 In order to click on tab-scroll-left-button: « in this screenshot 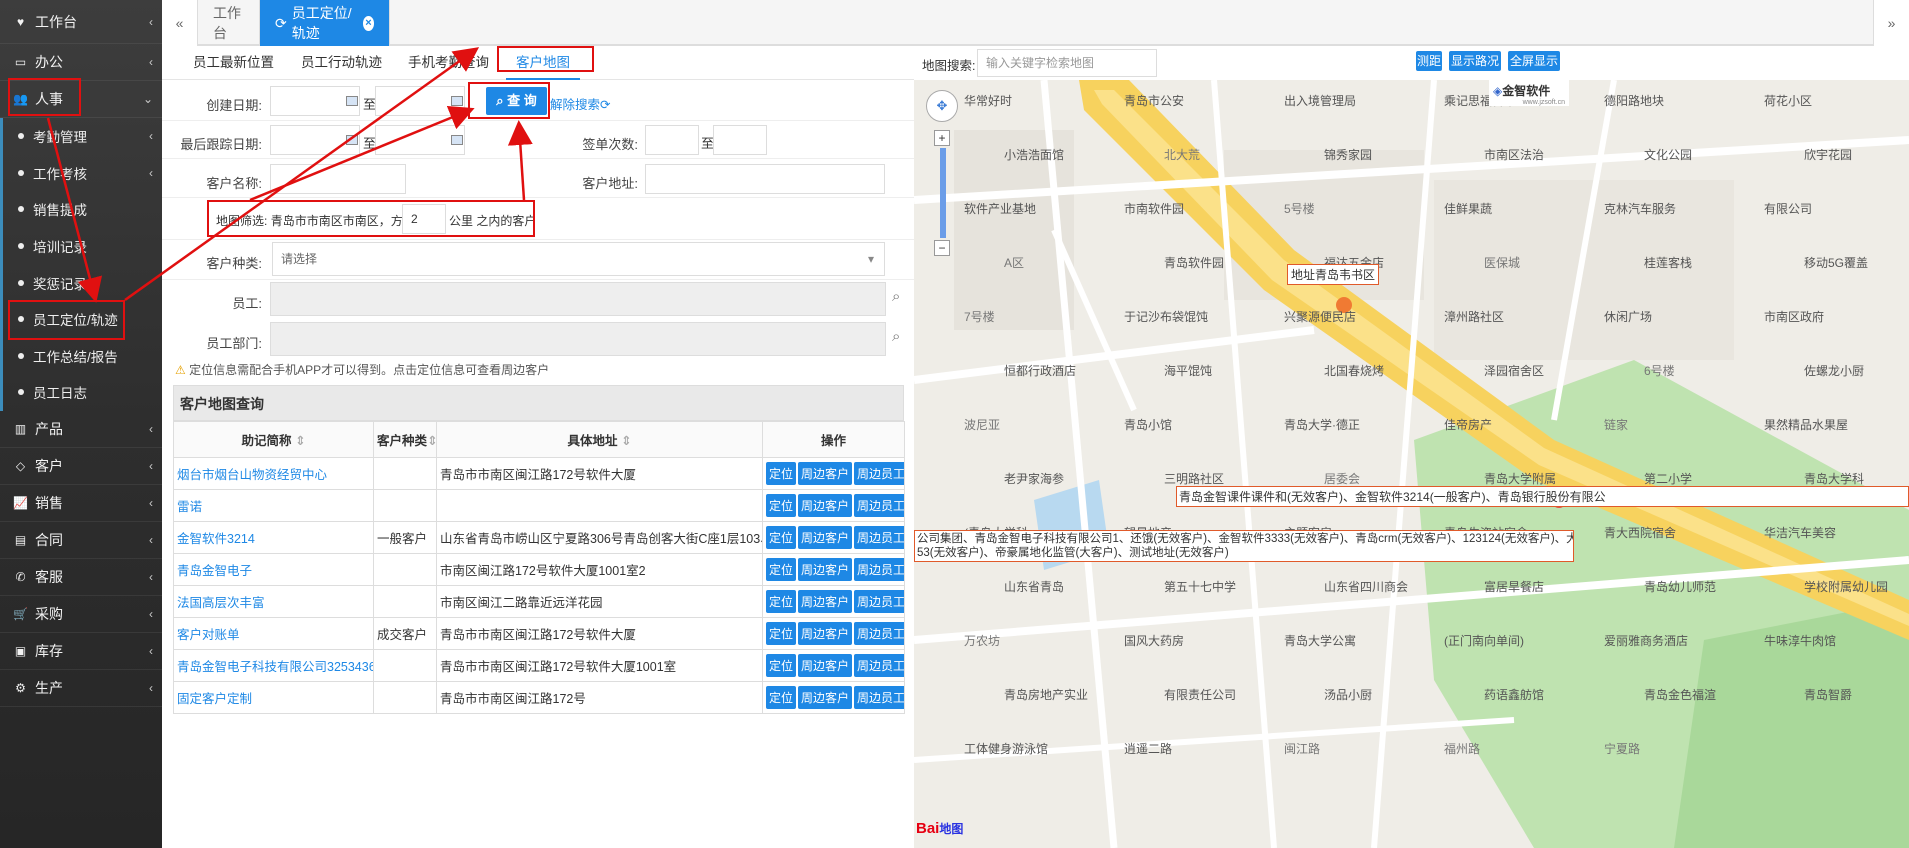, I will do `click(180, 23)`.